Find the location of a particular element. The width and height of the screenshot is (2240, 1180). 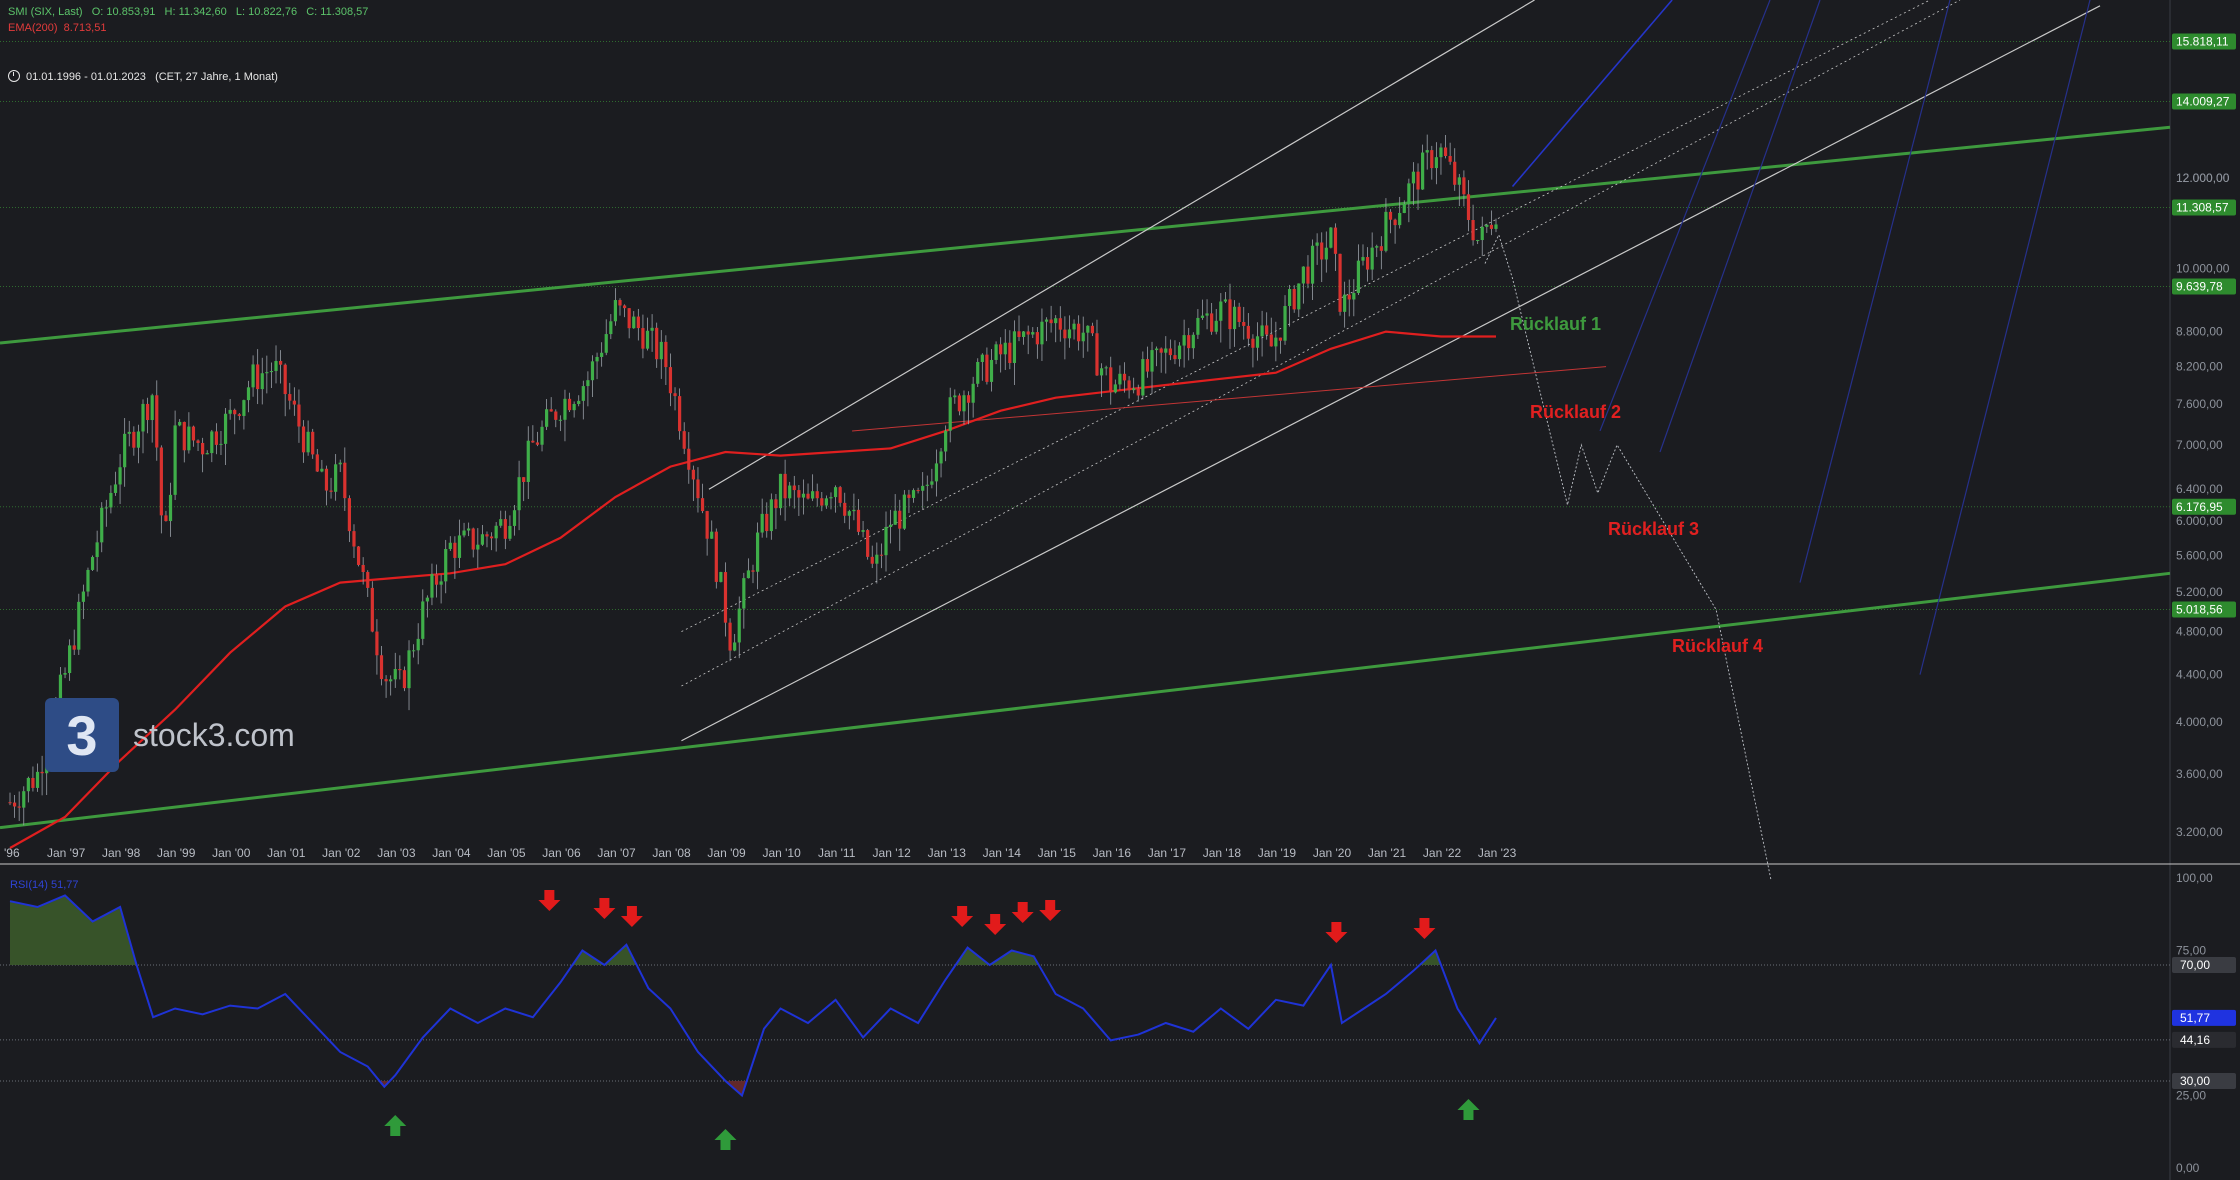

price-badge-text: 5.018,56 is located at coordinates (2199, 610).